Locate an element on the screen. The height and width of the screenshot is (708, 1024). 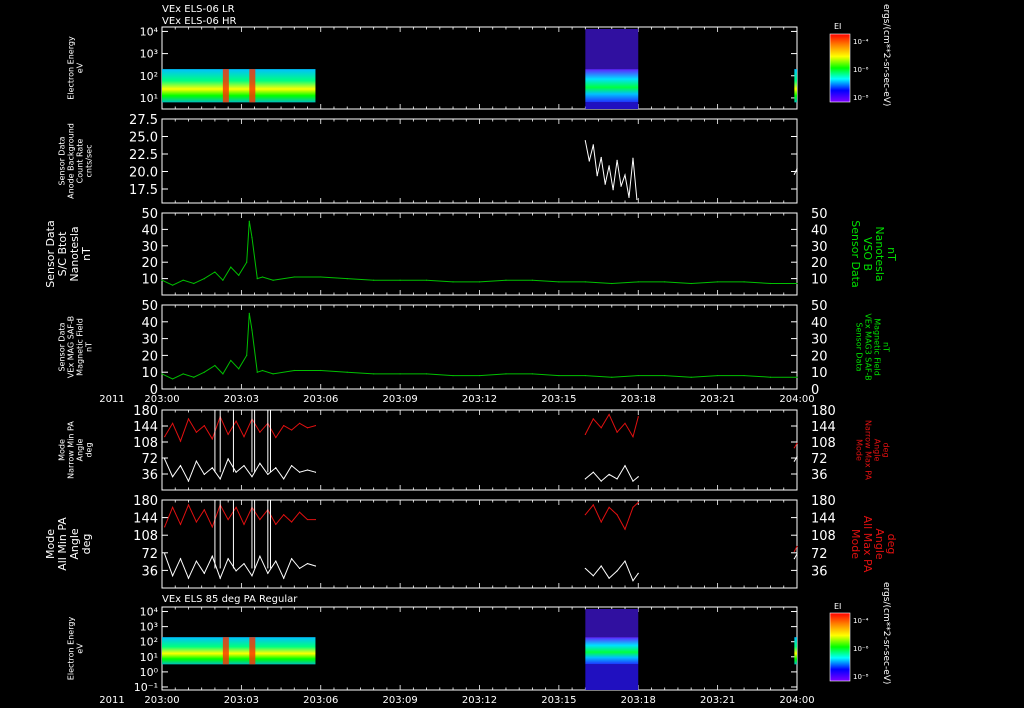
y-tick-label: 30 is located at coordinates (149, 340).